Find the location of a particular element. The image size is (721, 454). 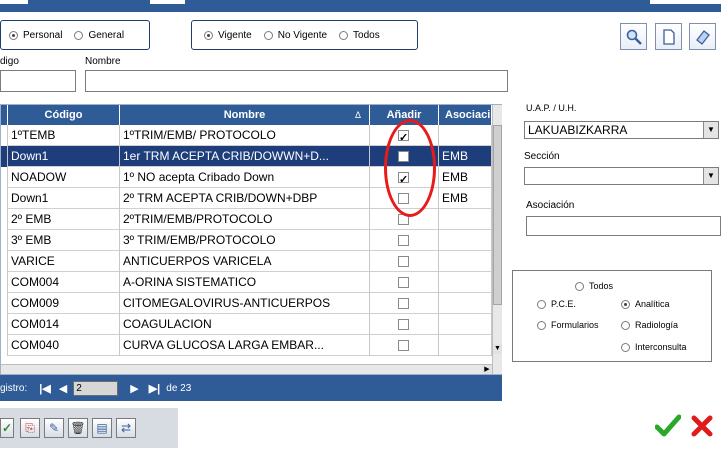

association-label: Asociación is located at coordinates (550, 205).